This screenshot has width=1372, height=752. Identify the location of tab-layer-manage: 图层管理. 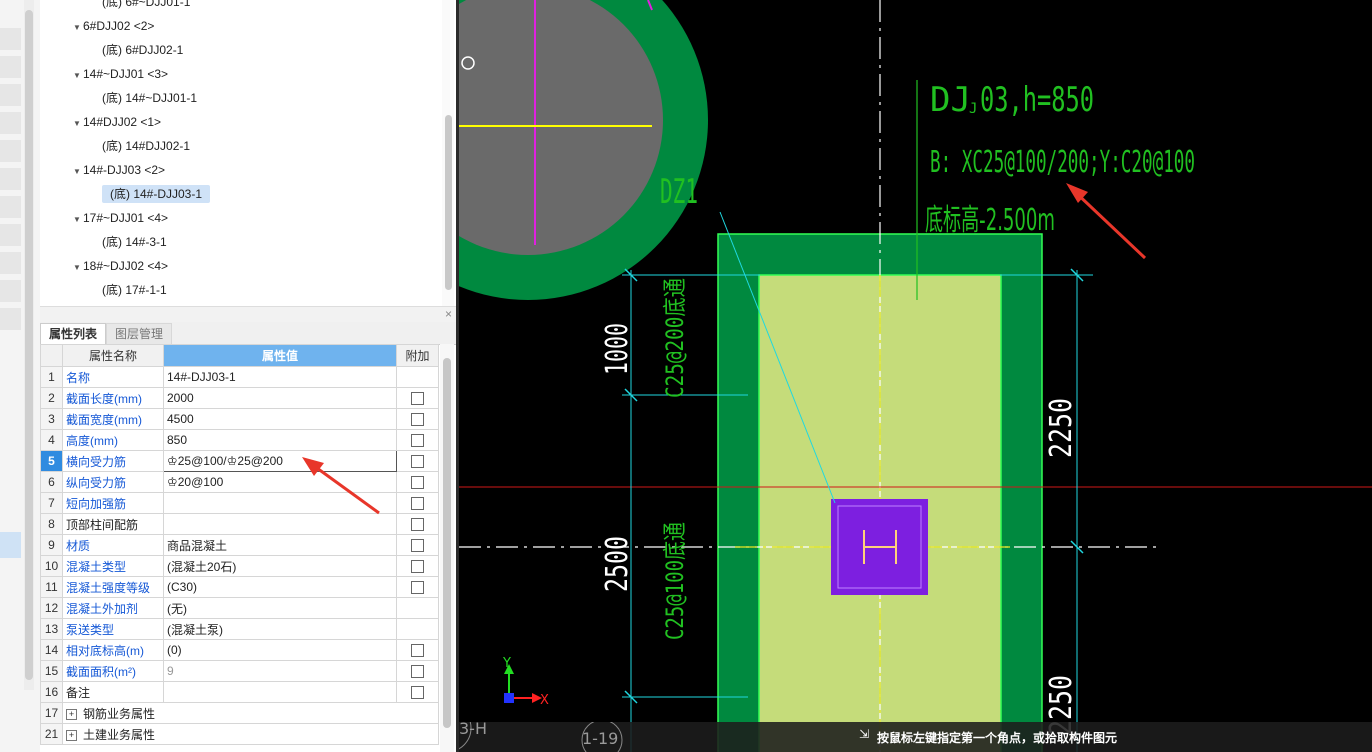
(139, 333).